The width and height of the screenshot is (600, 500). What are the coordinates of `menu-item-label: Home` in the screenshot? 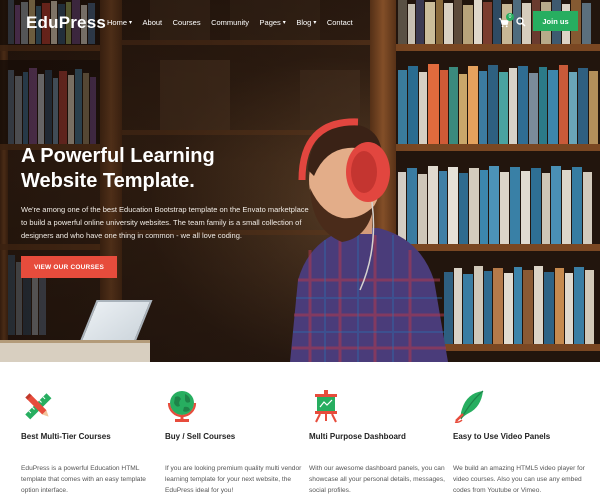 It's located at (117, 22).